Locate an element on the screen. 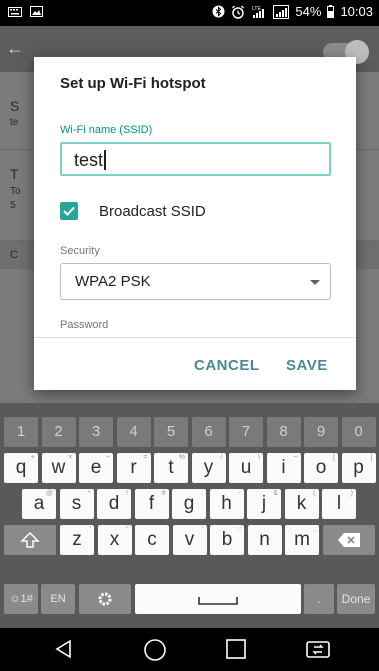 This screenshot has height=671, width=379. period-key: . is located at coordinates (319, 599).